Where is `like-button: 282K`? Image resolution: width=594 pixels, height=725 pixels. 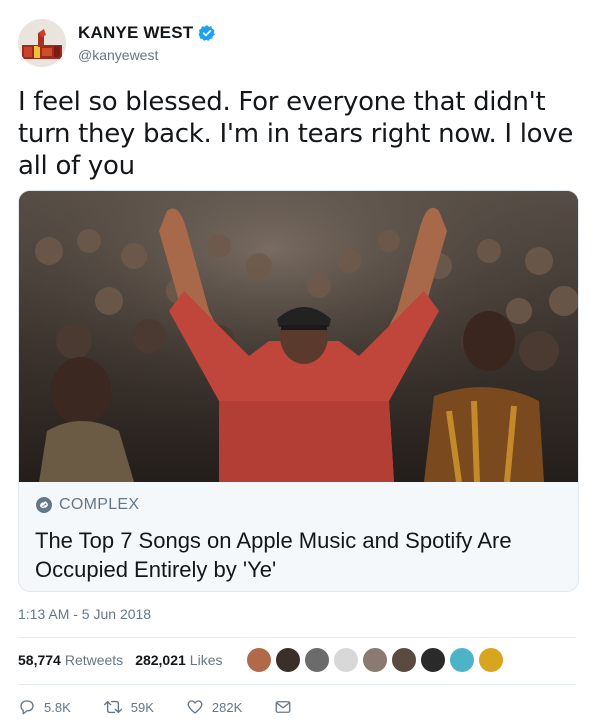
like-button: 282K is located at coordinates (214, 707).